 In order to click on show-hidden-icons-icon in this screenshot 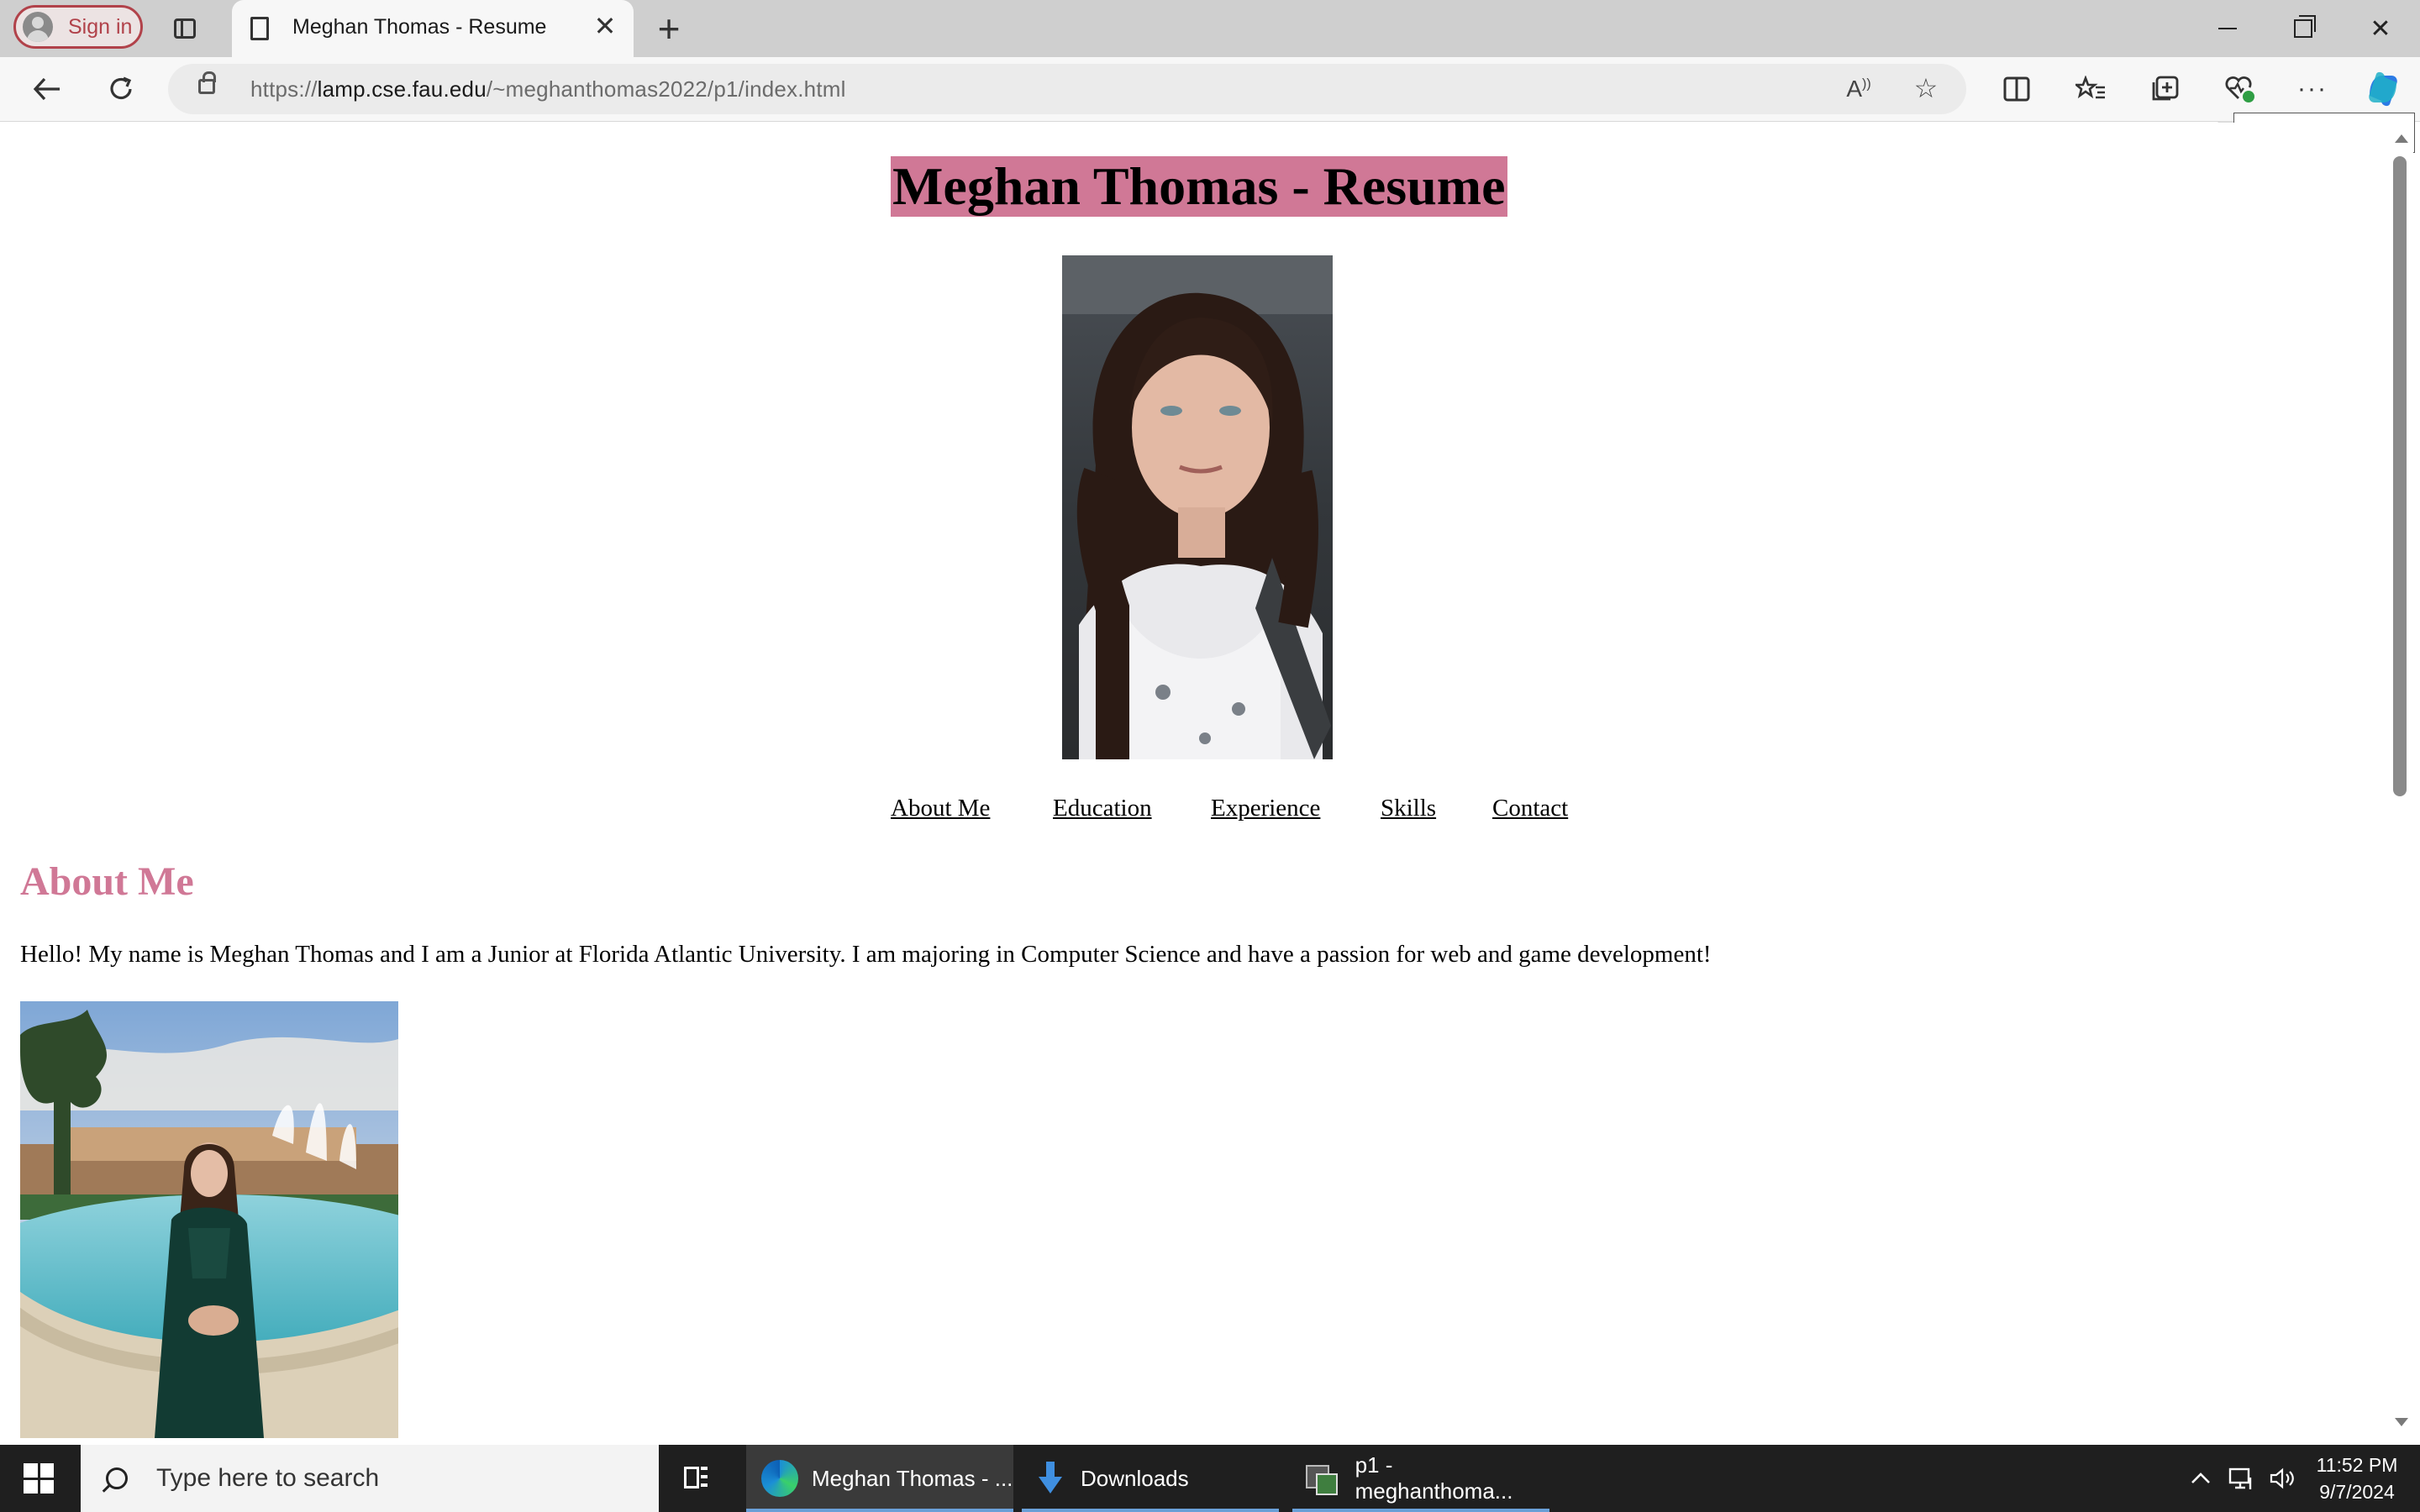, I will do `click(2201, 1478)`.